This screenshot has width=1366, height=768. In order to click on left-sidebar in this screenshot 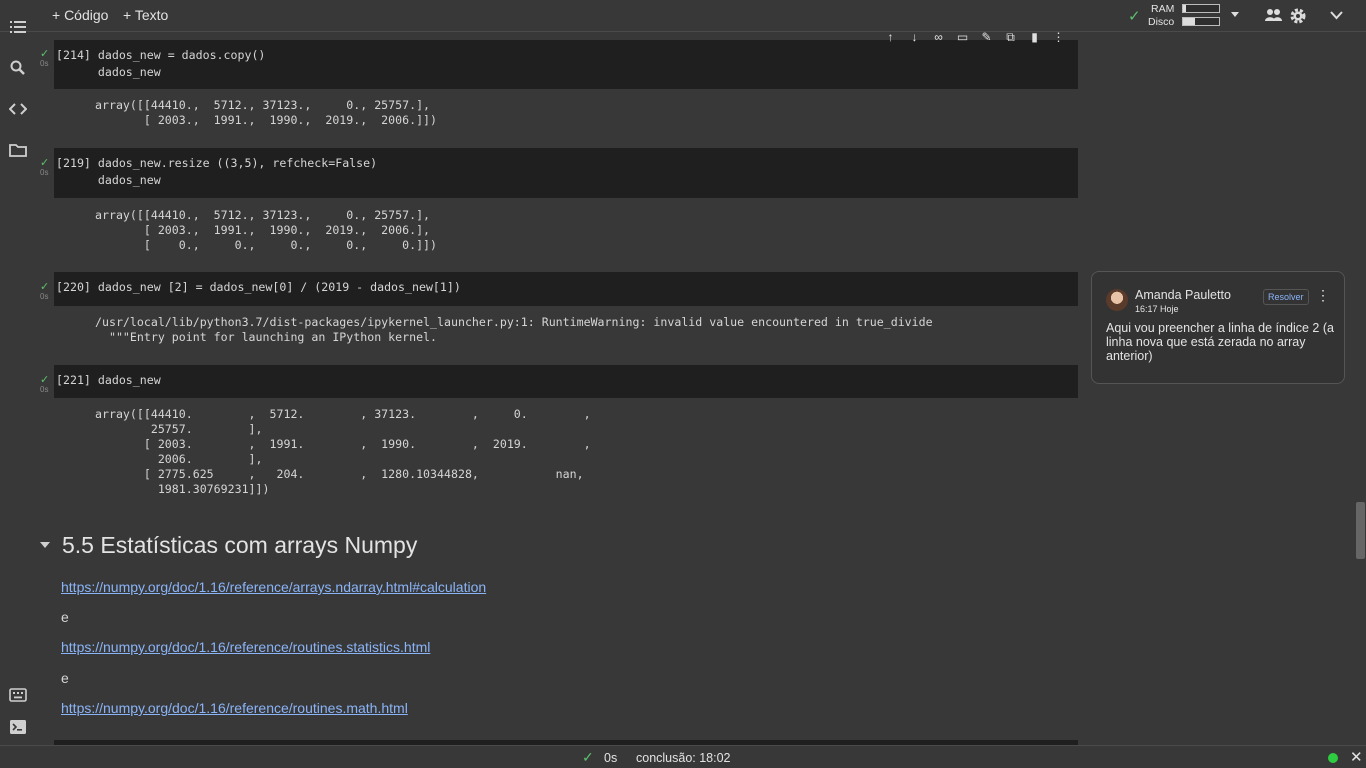, I will do `click(18, 384)`.